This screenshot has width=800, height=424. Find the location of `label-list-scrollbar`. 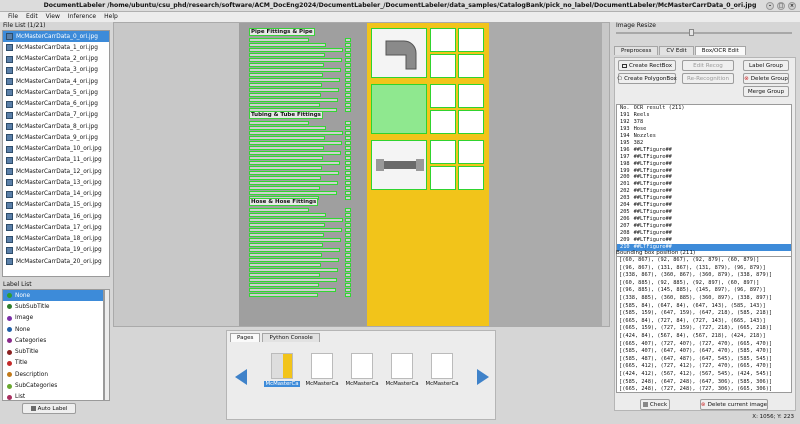

label-list-scrollbar is located at coordinates (107, 345).